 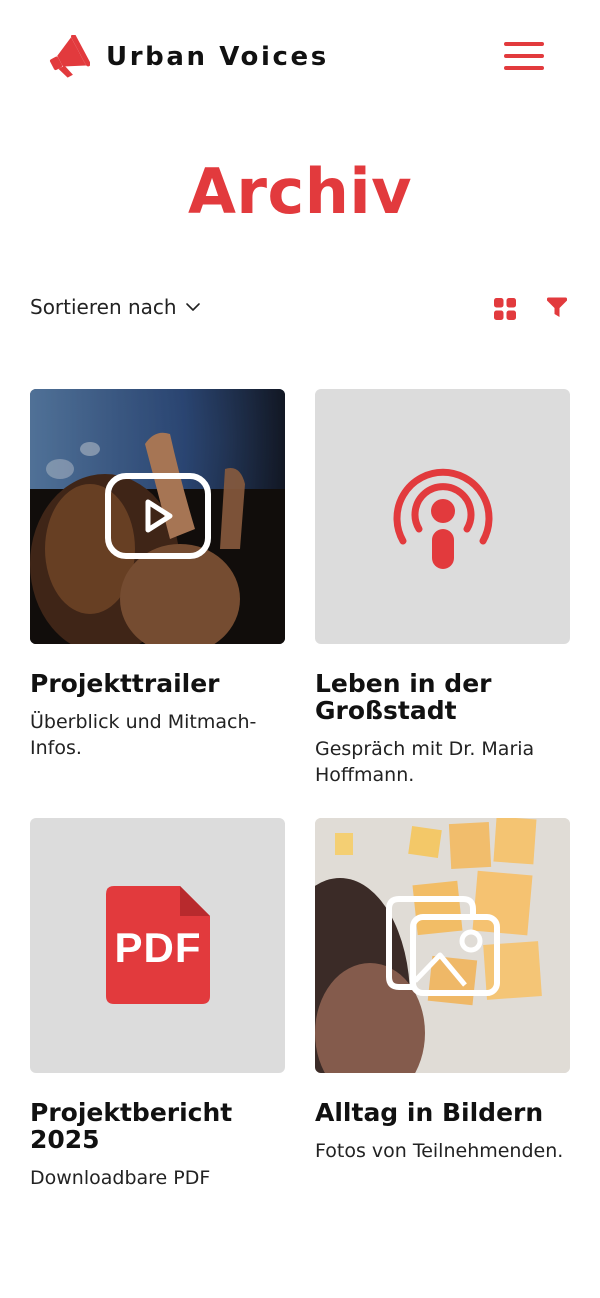 I want to click on gallery-thumbnail, so click(x=442, y=945).